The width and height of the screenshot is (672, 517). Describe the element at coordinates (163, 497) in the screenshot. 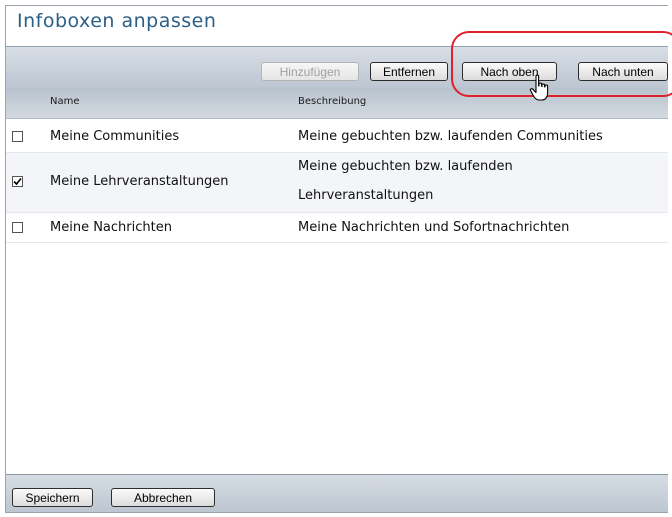

I see `cancel-button: Abbrechen` at that location.